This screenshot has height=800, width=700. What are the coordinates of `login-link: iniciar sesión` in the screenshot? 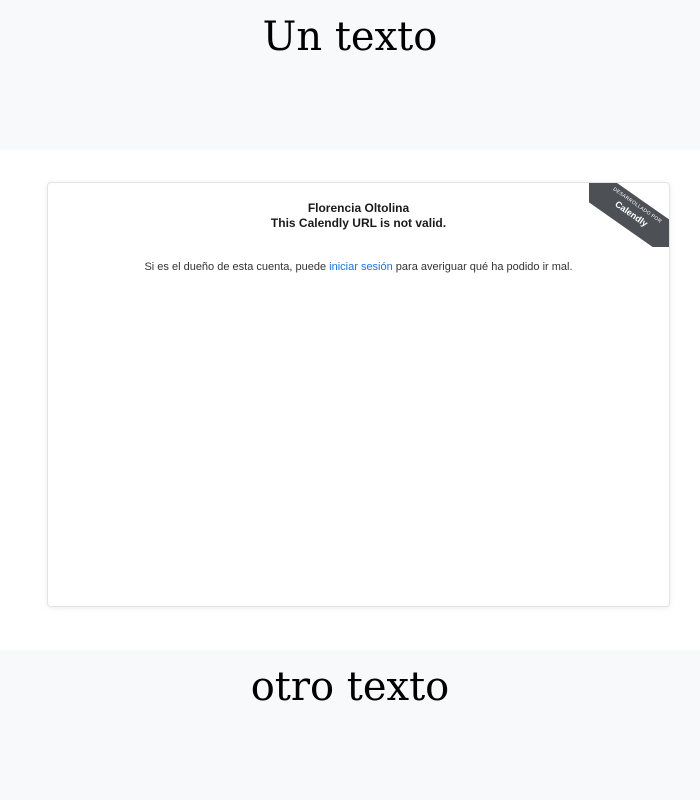 It's located at (361, 267).